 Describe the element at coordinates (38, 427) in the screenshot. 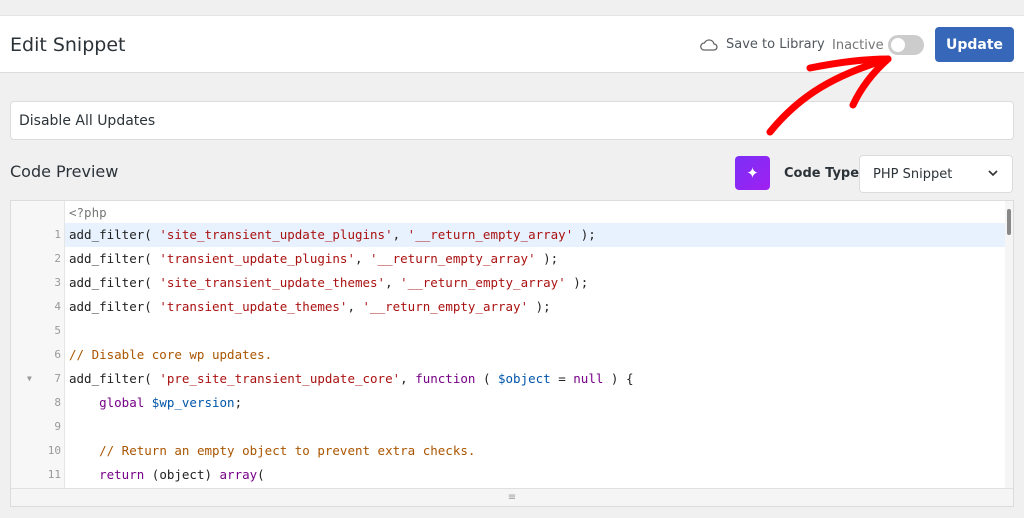

I see `line-number: 9` at that location.